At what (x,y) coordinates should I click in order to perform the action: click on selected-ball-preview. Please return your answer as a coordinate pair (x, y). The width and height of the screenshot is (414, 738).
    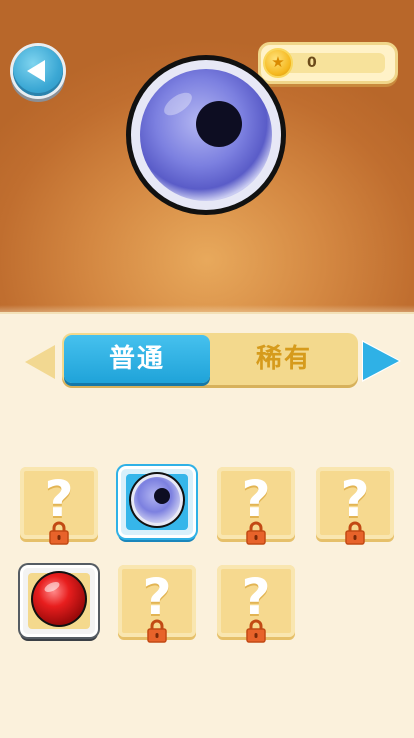
    Looking at the image, I should click on (206, 135).